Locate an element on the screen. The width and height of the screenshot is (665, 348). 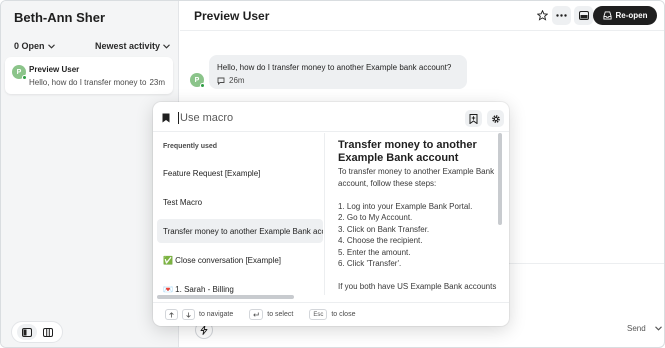
macro-list-horizontal-scrollbar is located at coordinates (225, 297).